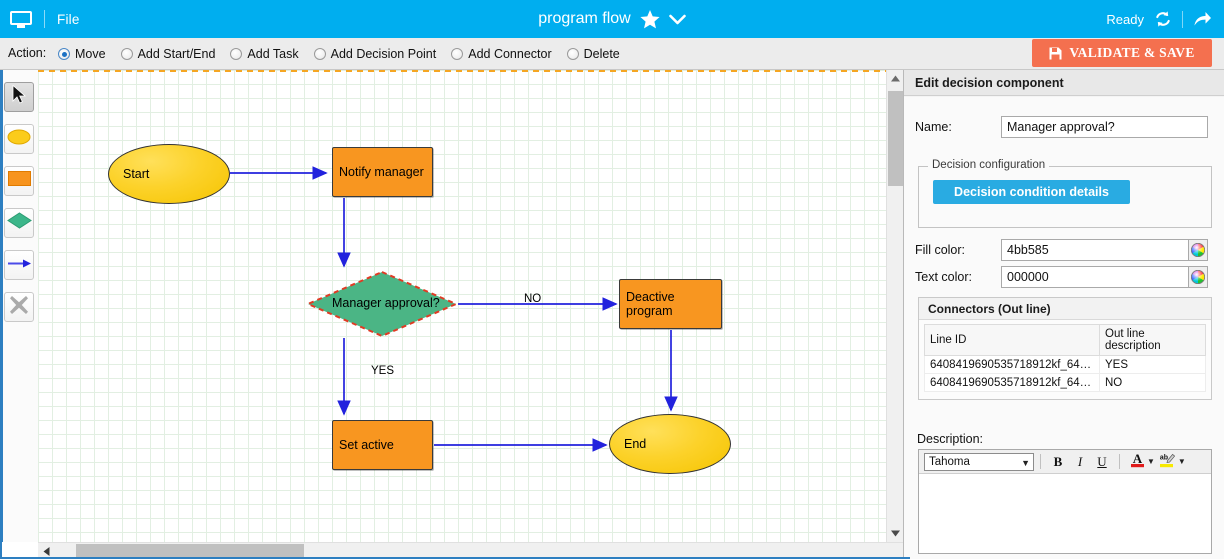 This screenshot has width=1224, height=559. Describe the element at coordinates (895, 138) in the screenshot. I see `vertical-scroll-thumb` at that location.